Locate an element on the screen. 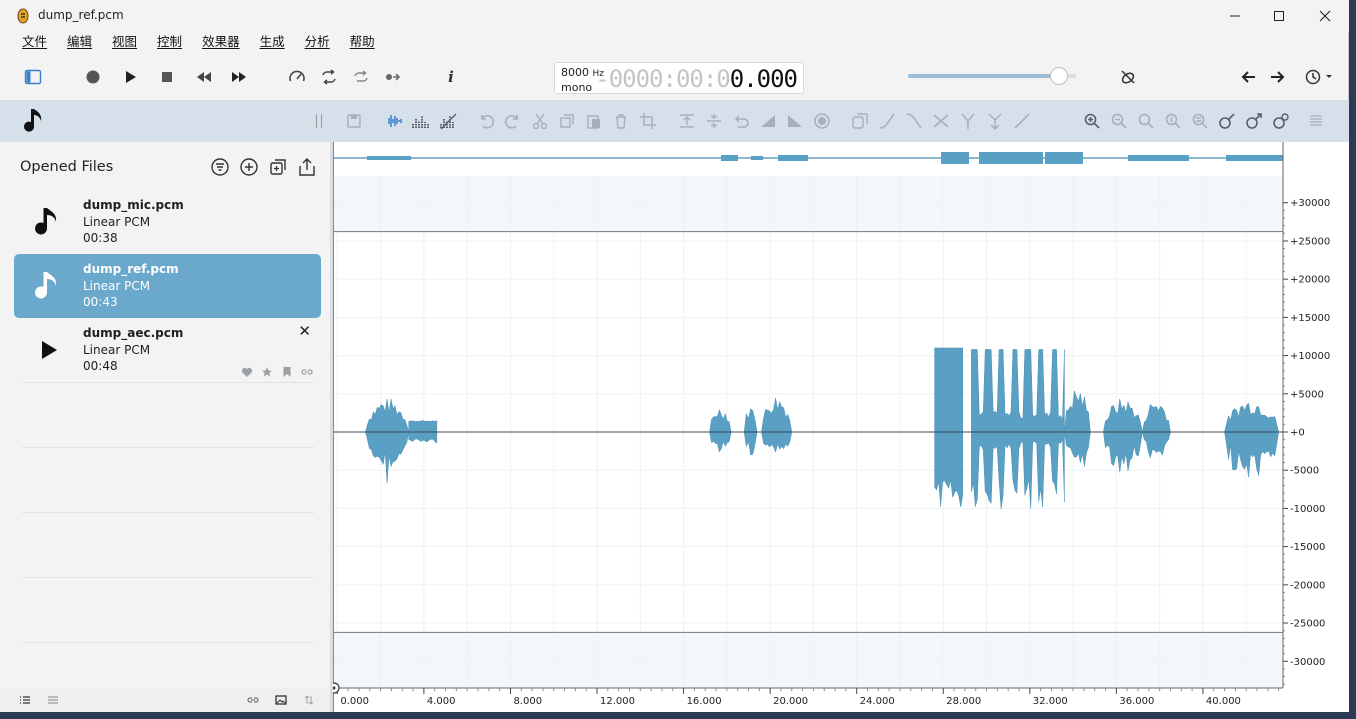  spectrum-mode-button is located at coordinates (420, 121).